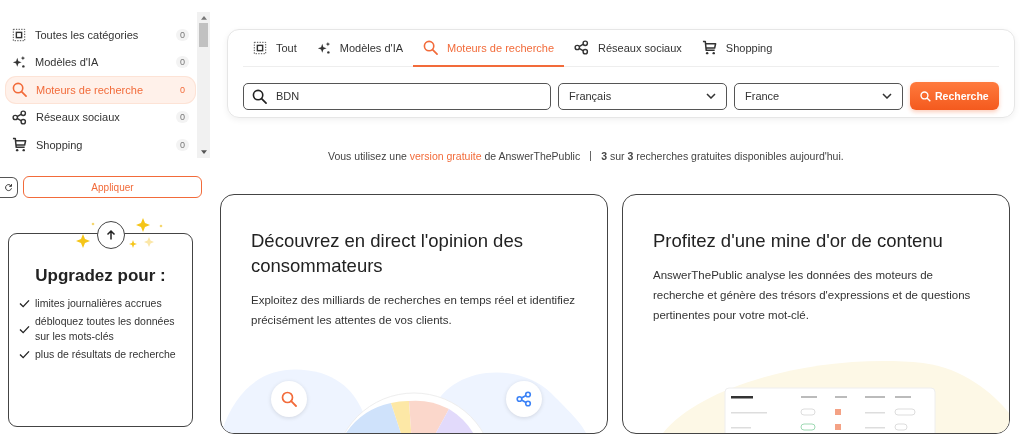 Image resolution: width=1024 pixels, height=434 pixels. What do you see at coordinates (203, 17) in the screenshot?
I see `scroll-up-icon` at bounding box center [203, 17].